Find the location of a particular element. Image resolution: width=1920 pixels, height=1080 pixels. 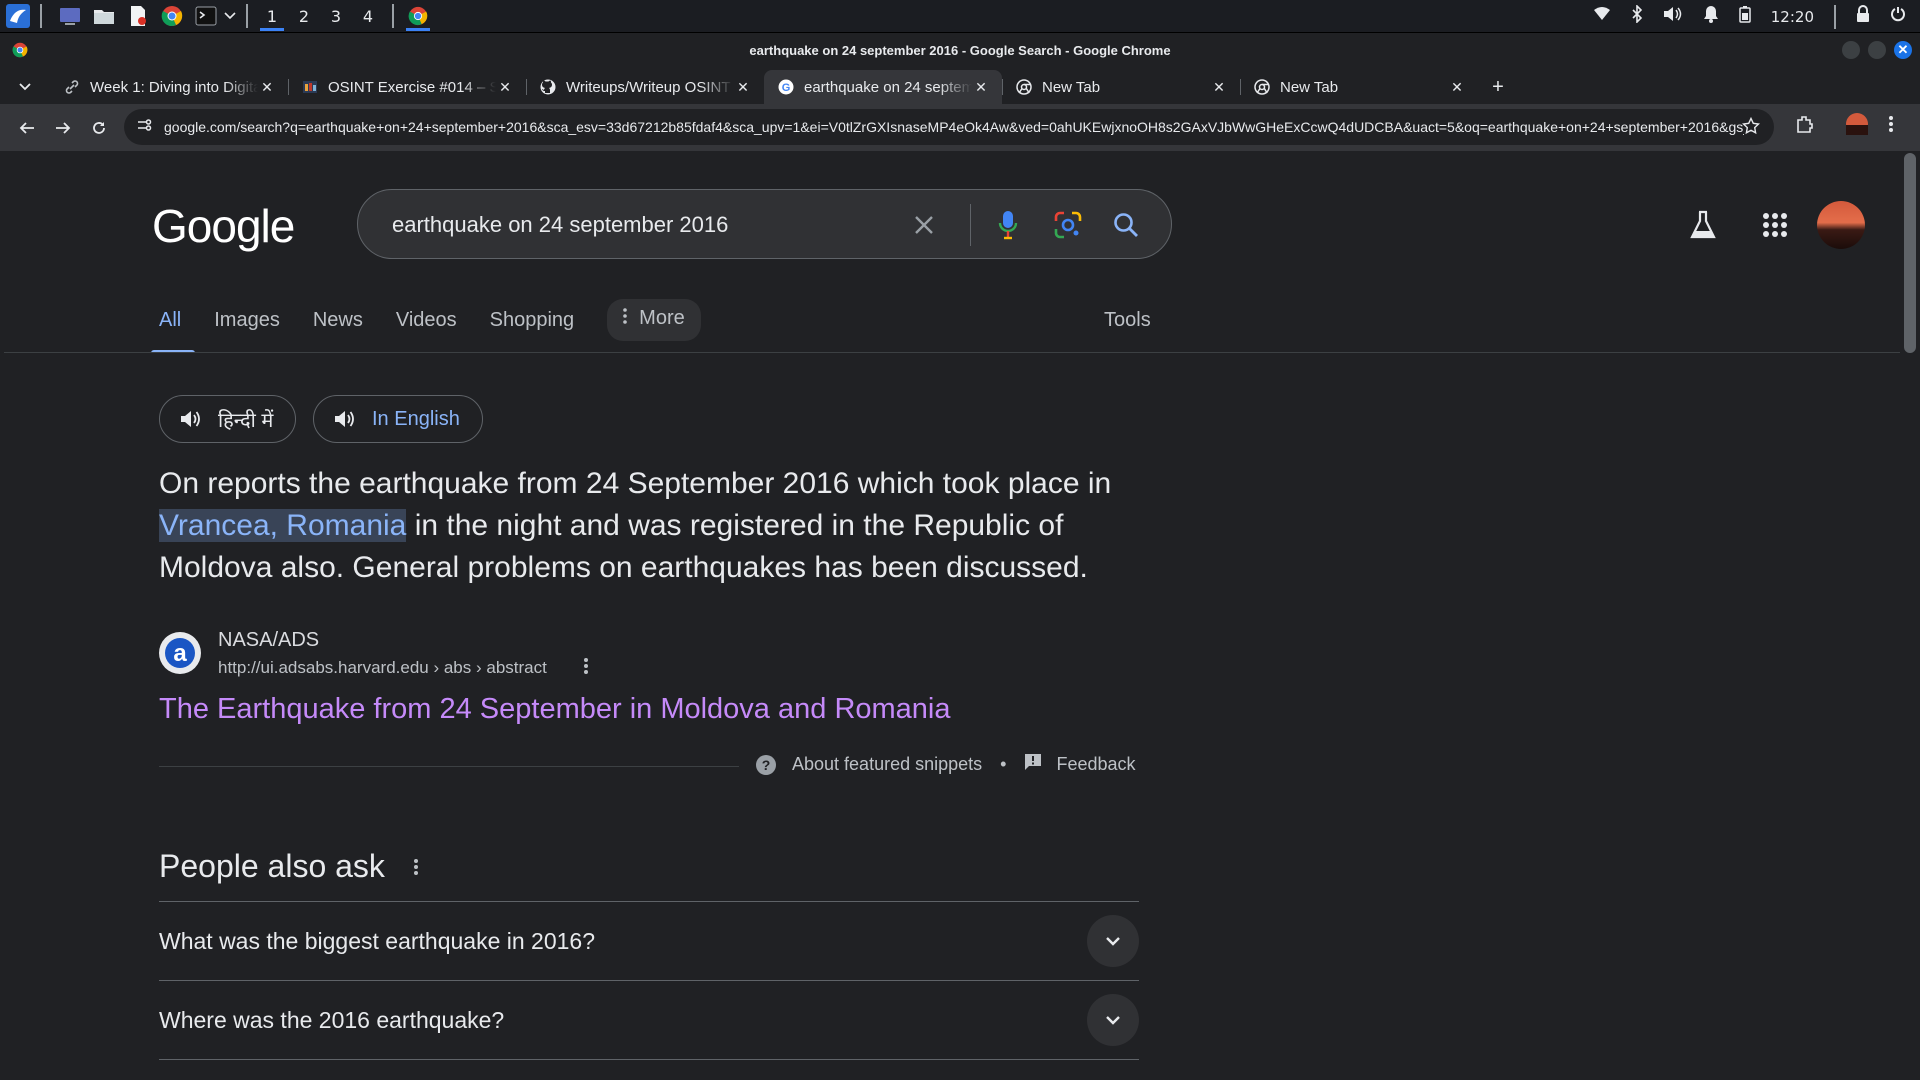

reload-button is located at coordinates (99, 128).